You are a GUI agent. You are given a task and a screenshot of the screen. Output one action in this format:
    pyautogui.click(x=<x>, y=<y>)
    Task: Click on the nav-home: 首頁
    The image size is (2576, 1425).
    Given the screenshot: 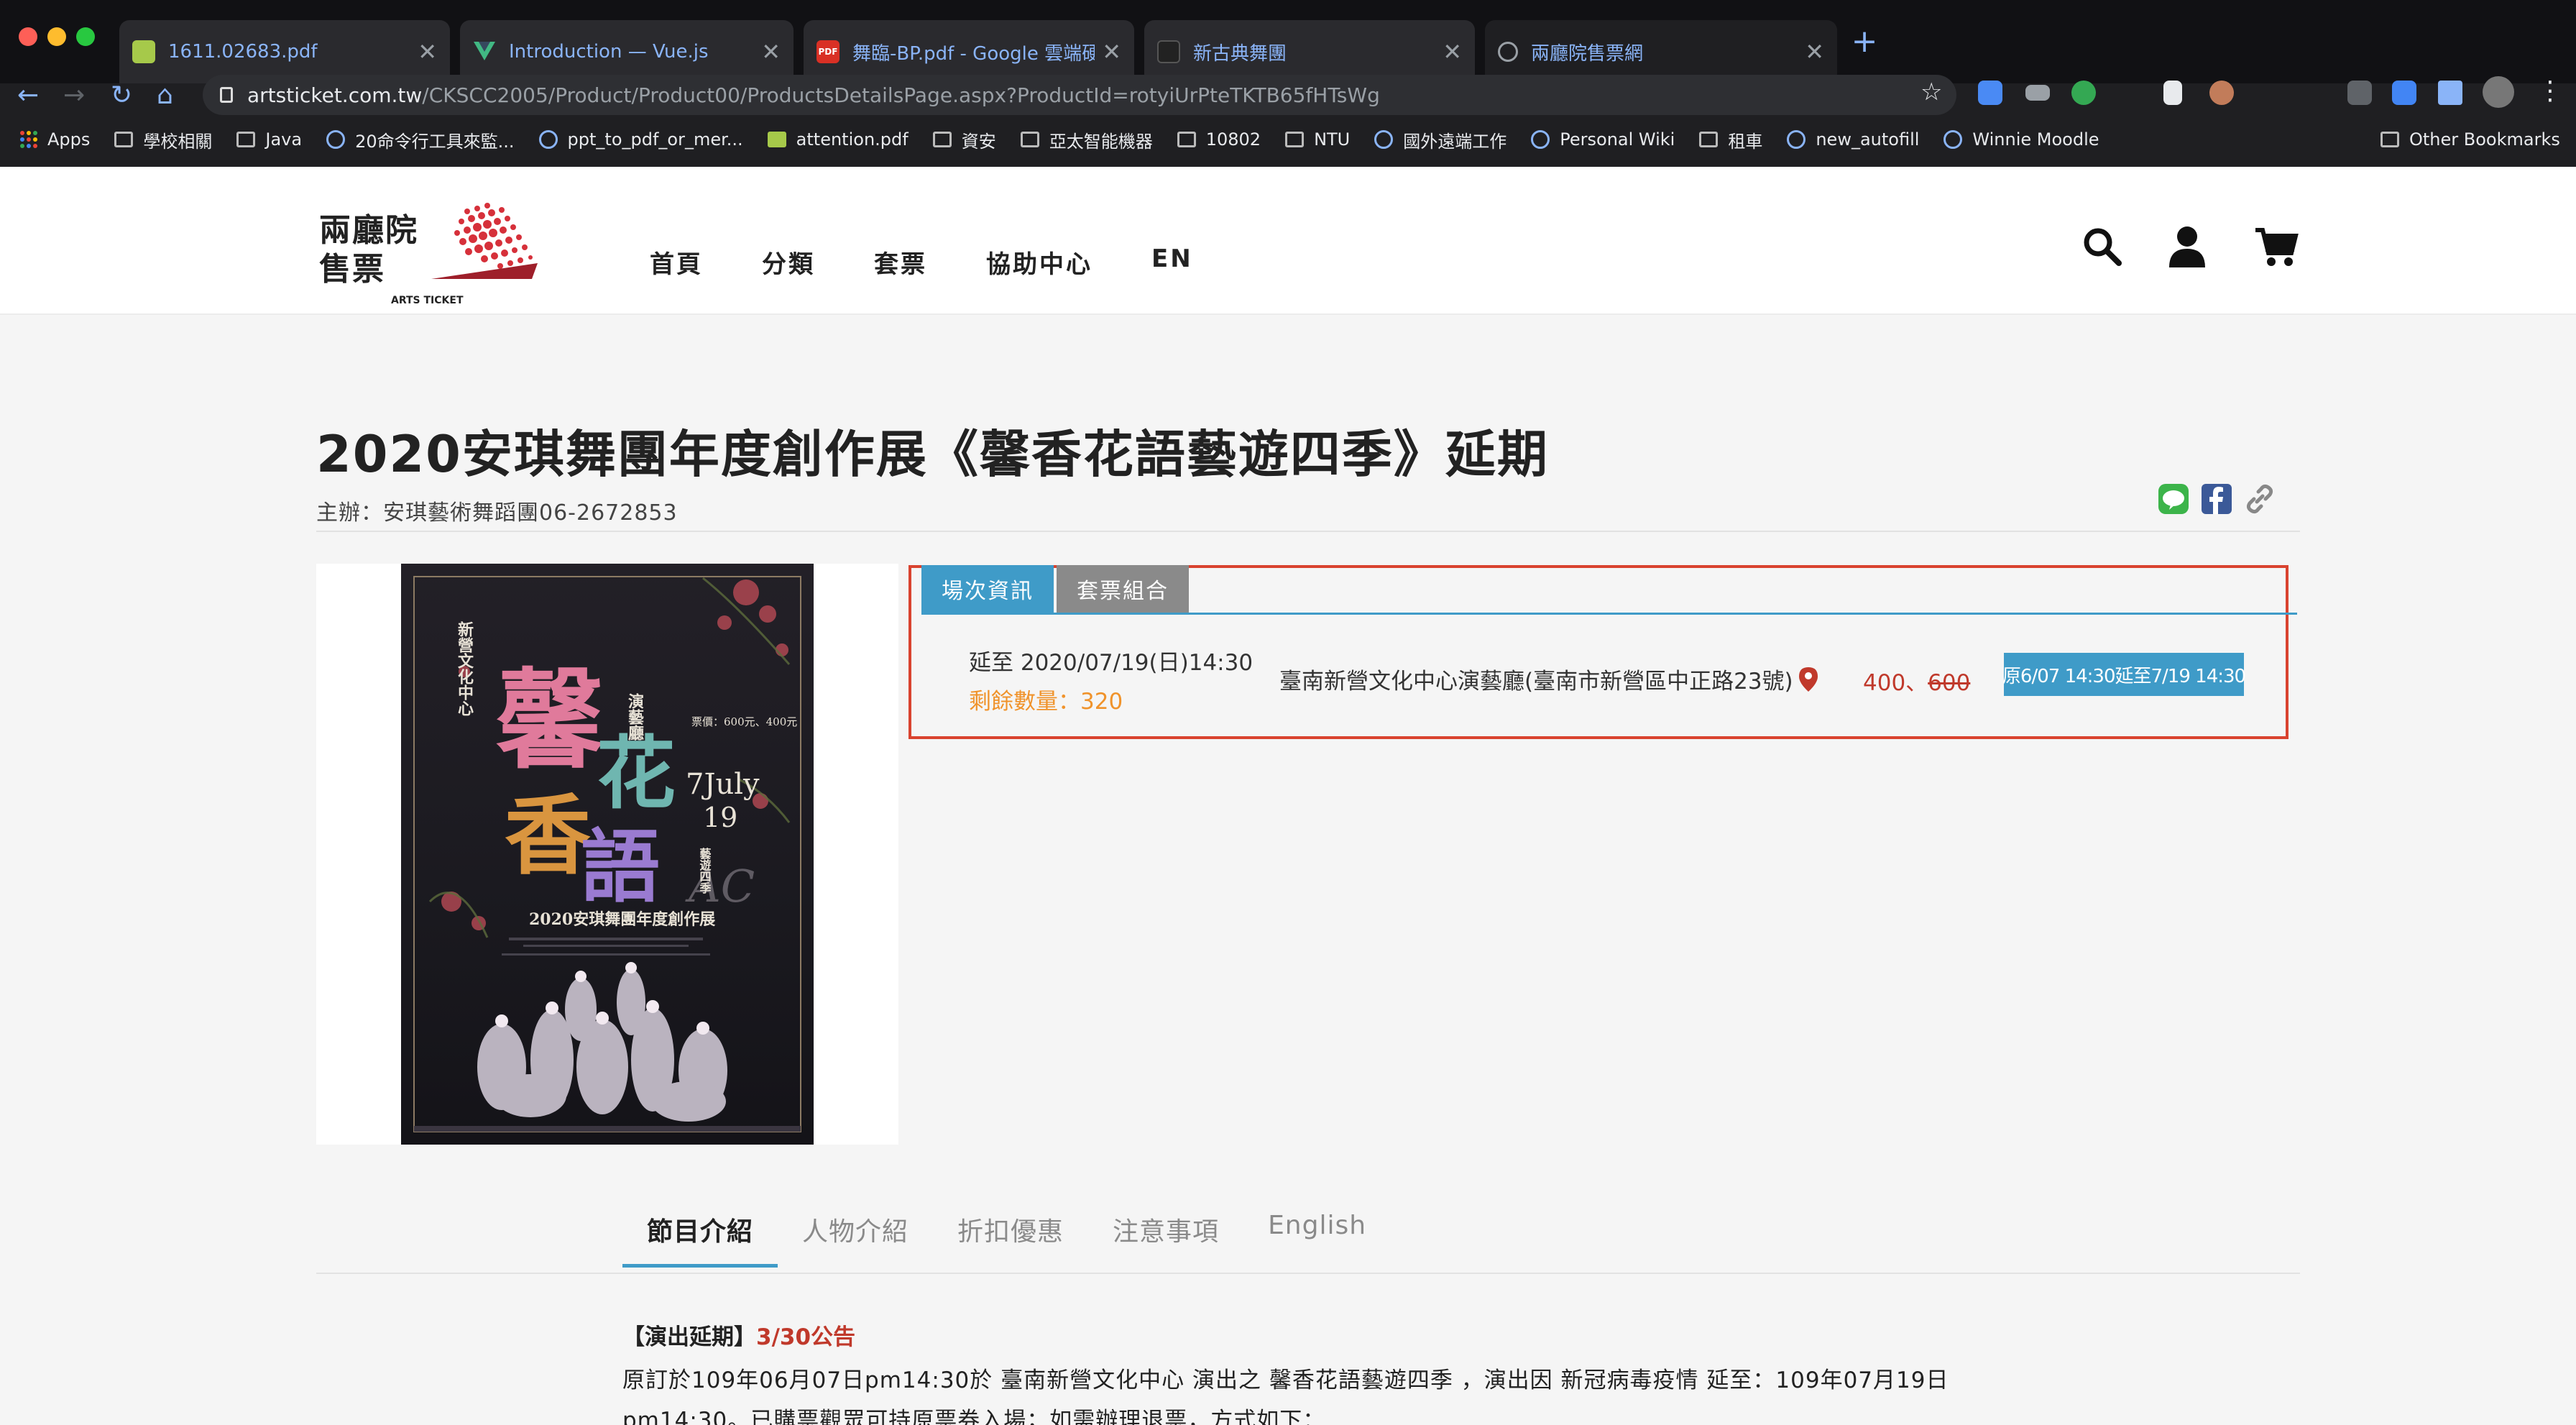 What is the action you would take?
    pyautogui.click(x=676, y=262)
    